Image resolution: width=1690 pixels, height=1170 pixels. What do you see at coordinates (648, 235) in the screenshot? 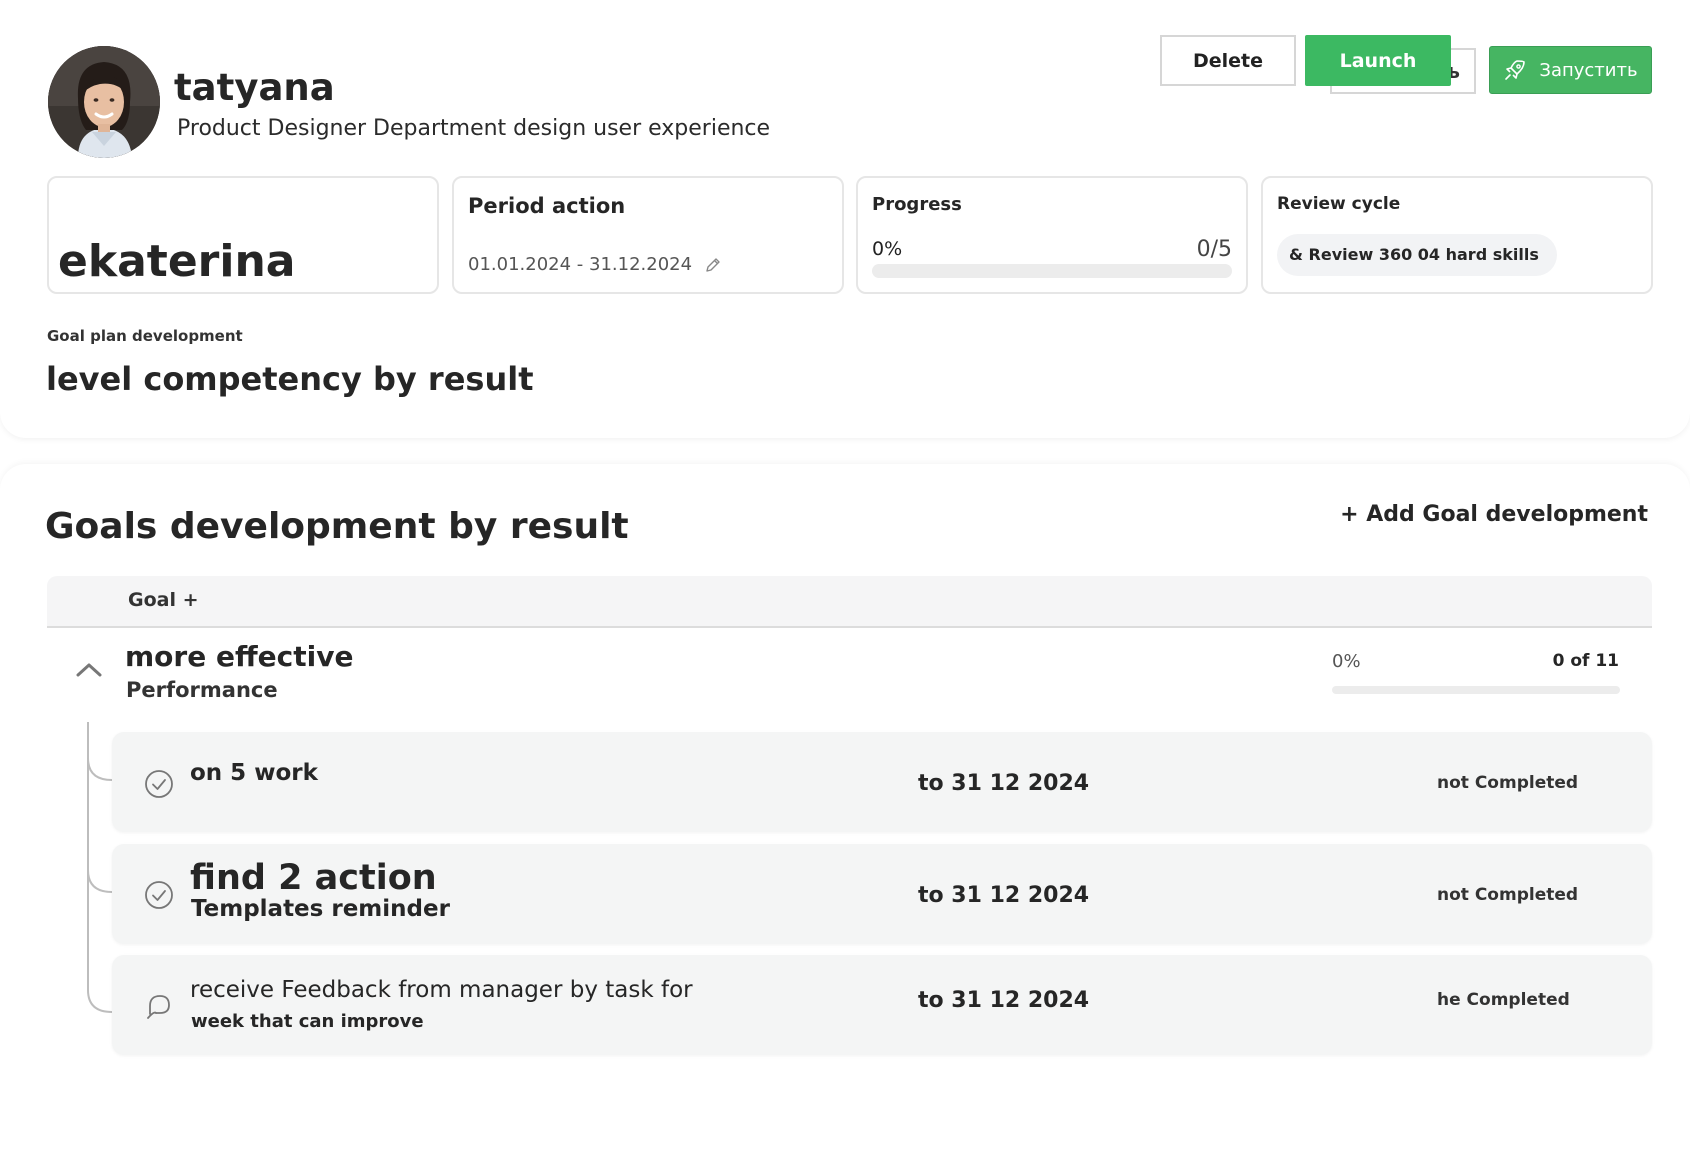
I see `period-card: Period action 01.01.2024 - 31.12.2024` at bounding box center [648, 235].